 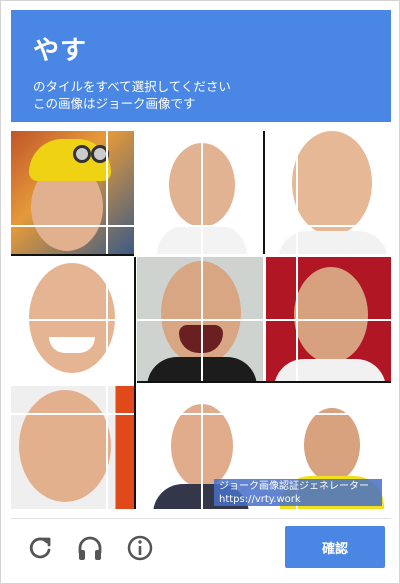 What do you see at coordinates (140, 548) in the screenshot?
I see `info-icon` at bounding box center [140, 548].